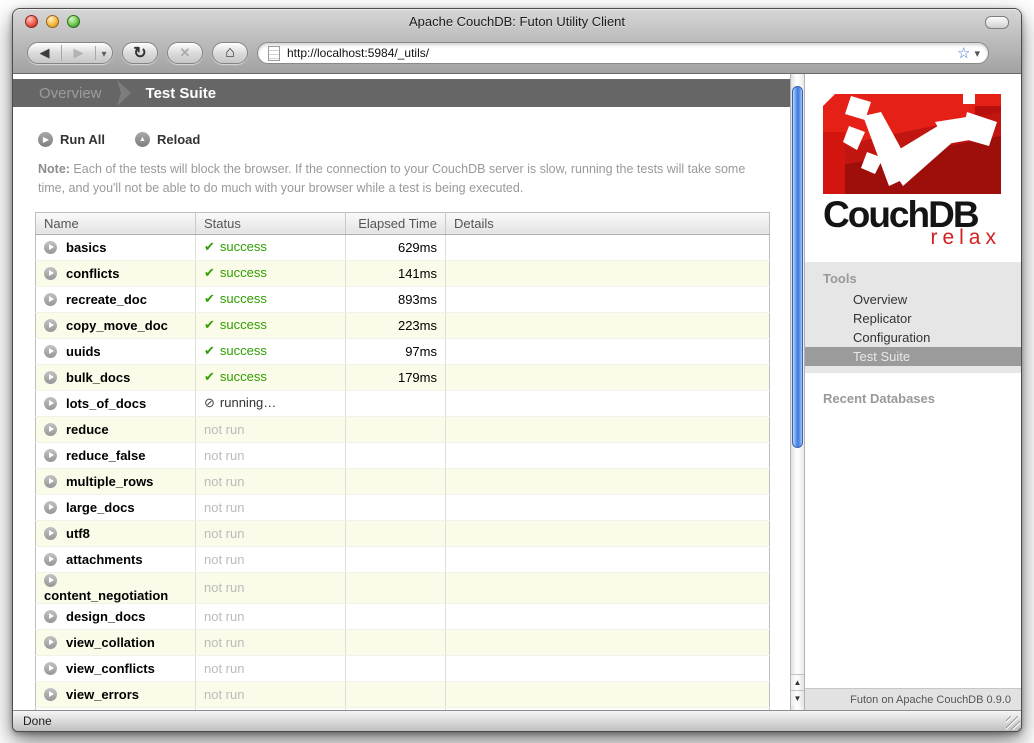  I want to click on scroll-down-button: ▼, so click(797, 698).